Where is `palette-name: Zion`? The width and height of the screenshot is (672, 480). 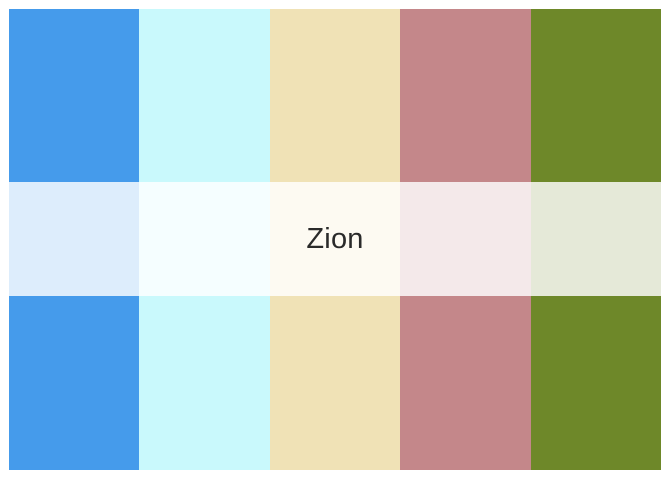
palette-name: Zion is located at coordinates (335, 238).